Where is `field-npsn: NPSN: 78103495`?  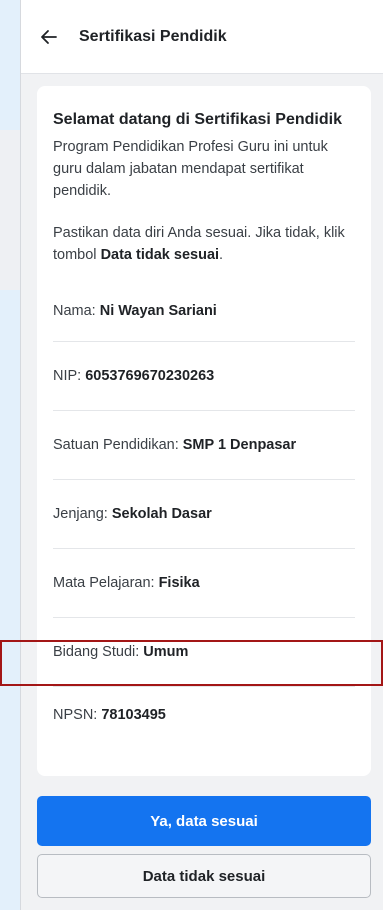
field-npsn: NPSN: 78103495 is located at coordinates (204, 715).